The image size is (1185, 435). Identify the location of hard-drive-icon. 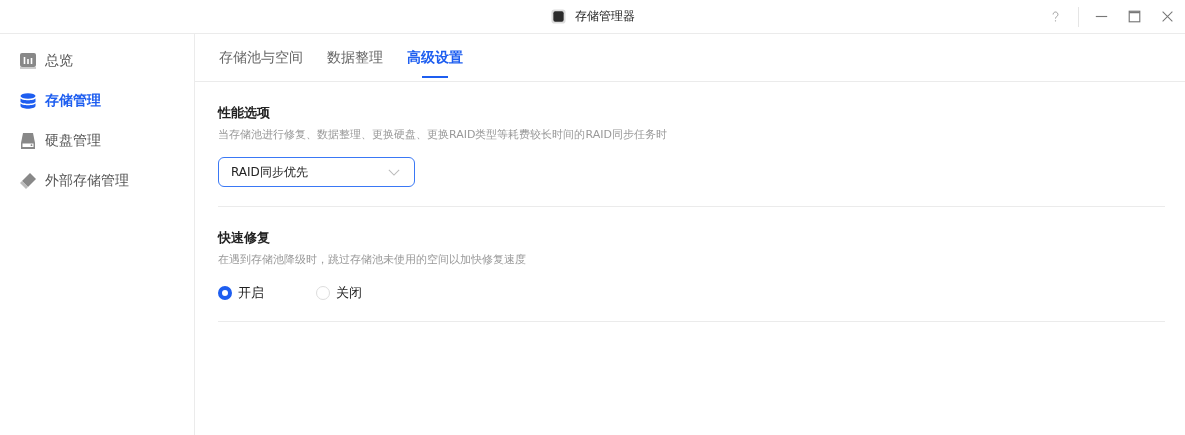
(28, 141).